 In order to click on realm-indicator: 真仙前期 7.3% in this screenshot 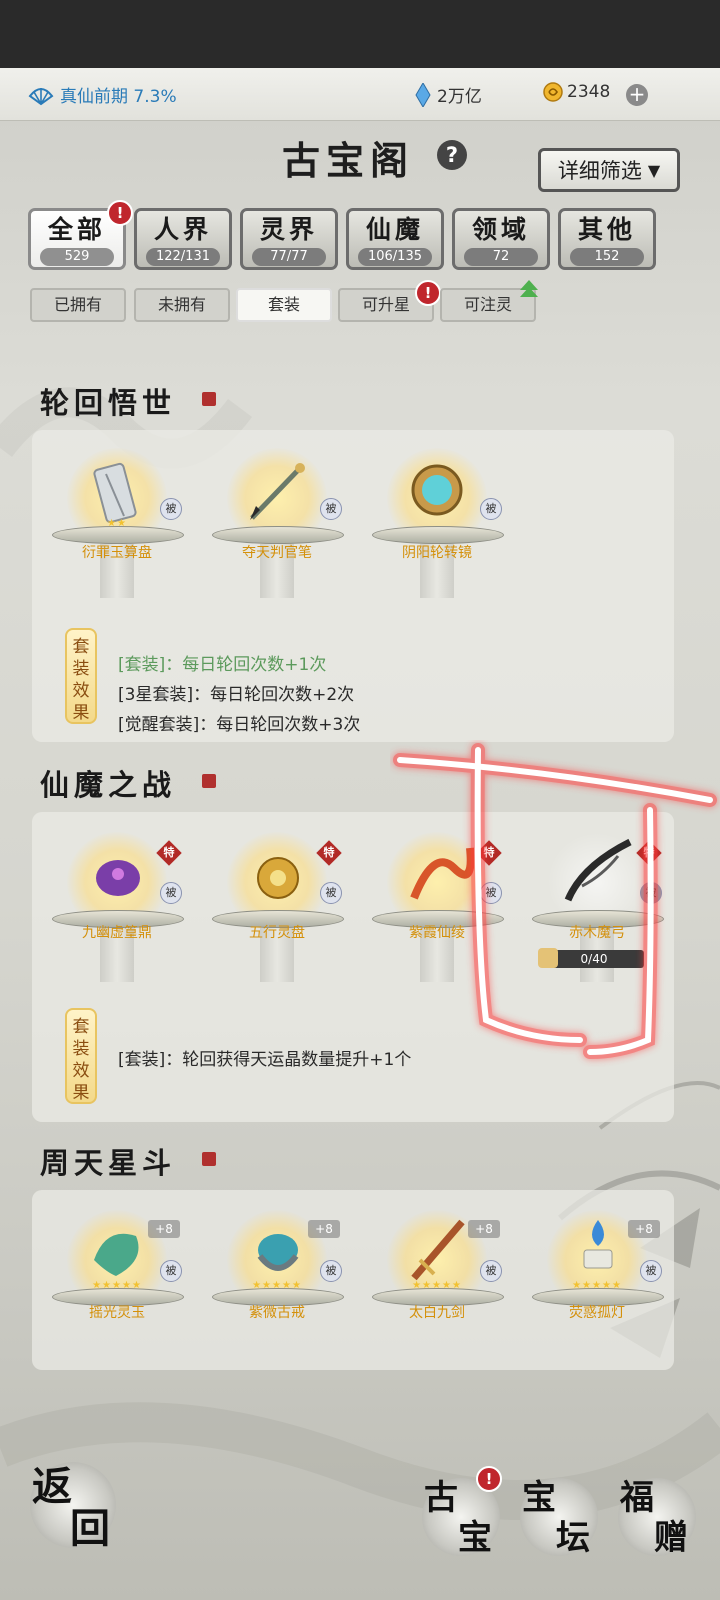, I will do `click(102, 94)`.